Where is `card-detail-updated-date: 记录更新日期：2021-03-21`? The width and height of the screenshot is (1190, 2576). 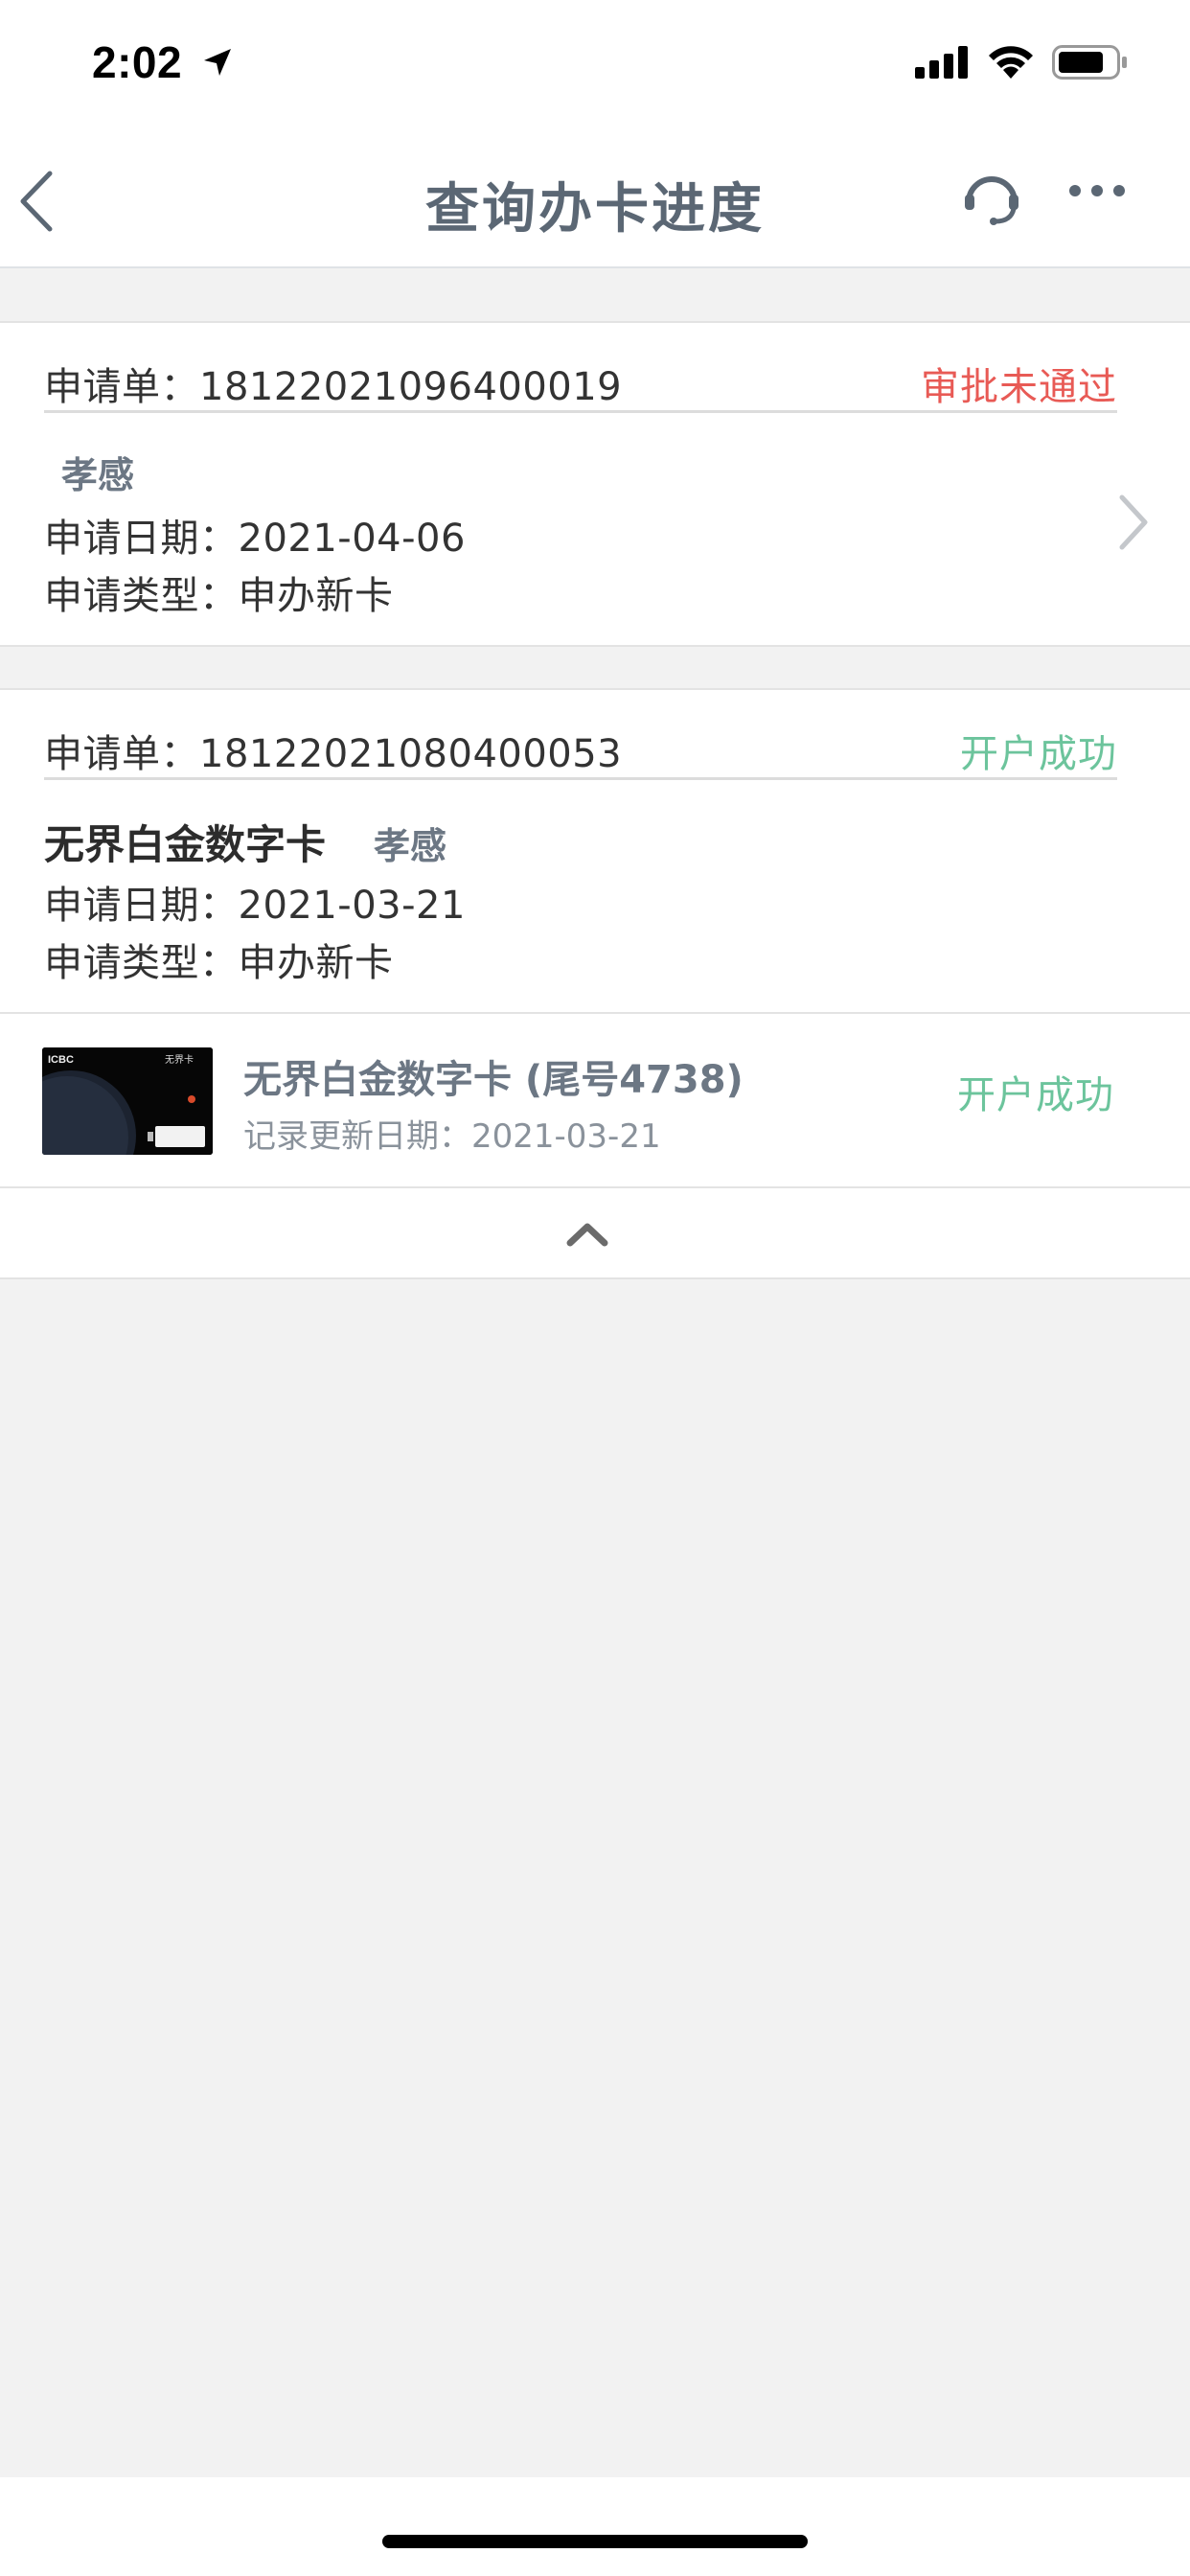 card-detail-updated-date: 记录更新日期：2021-03-21 is located at coordinates (452, 1136).